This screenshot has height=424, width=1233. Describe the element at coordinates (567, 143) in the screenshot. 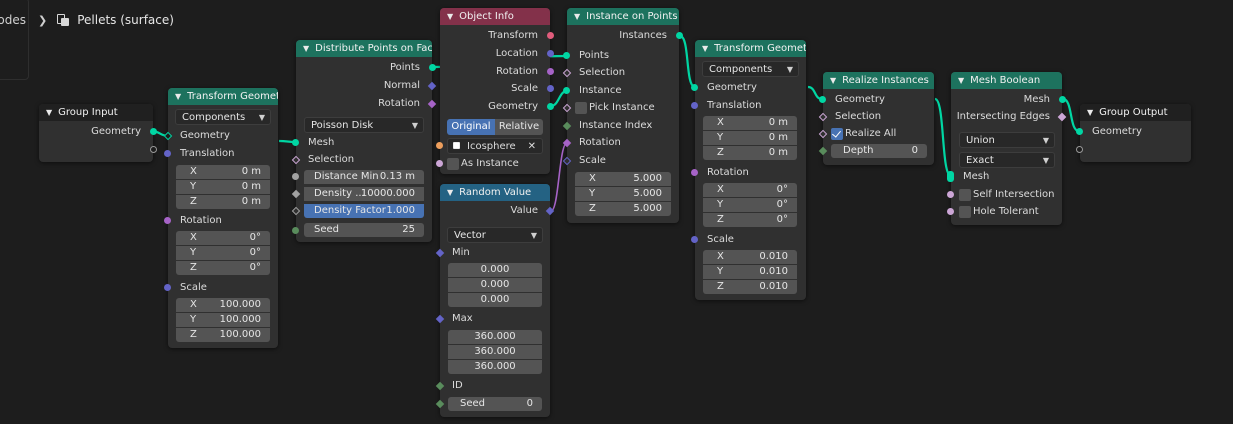

I see `rotation-field-socket-icon` at that location.